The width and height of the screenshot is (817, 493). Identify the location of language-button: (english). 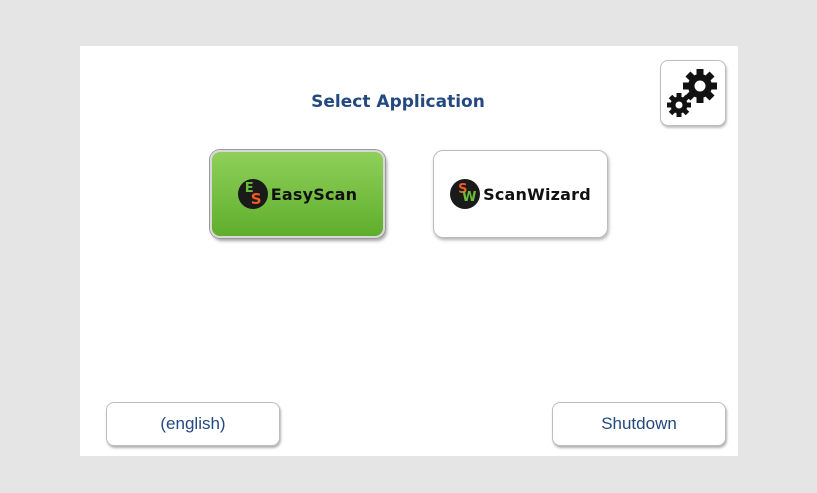
(193, 424).